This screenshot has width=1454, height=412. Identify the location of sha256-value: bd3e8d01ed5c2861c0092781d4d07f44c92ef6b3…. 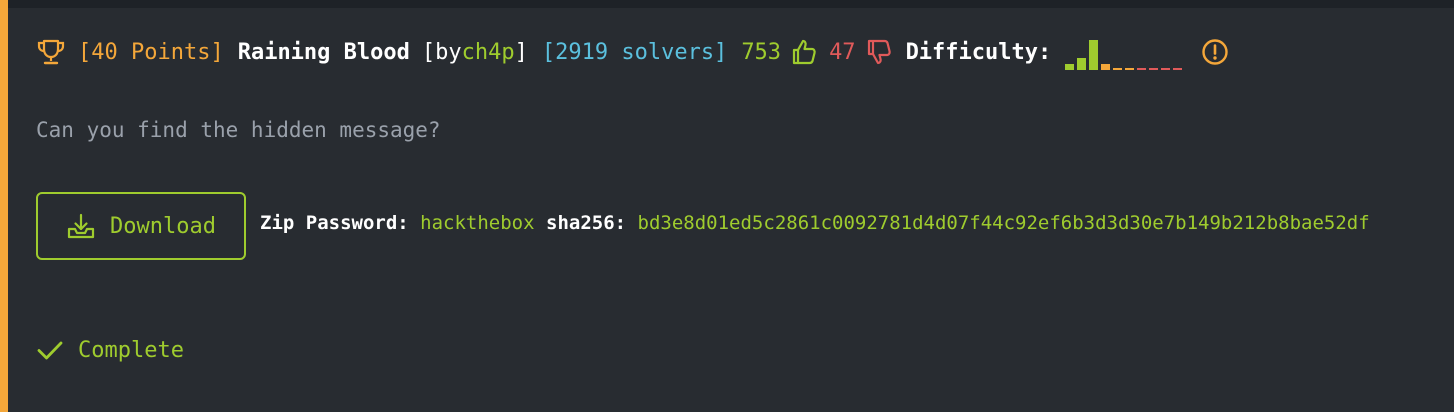
(1003, 223).